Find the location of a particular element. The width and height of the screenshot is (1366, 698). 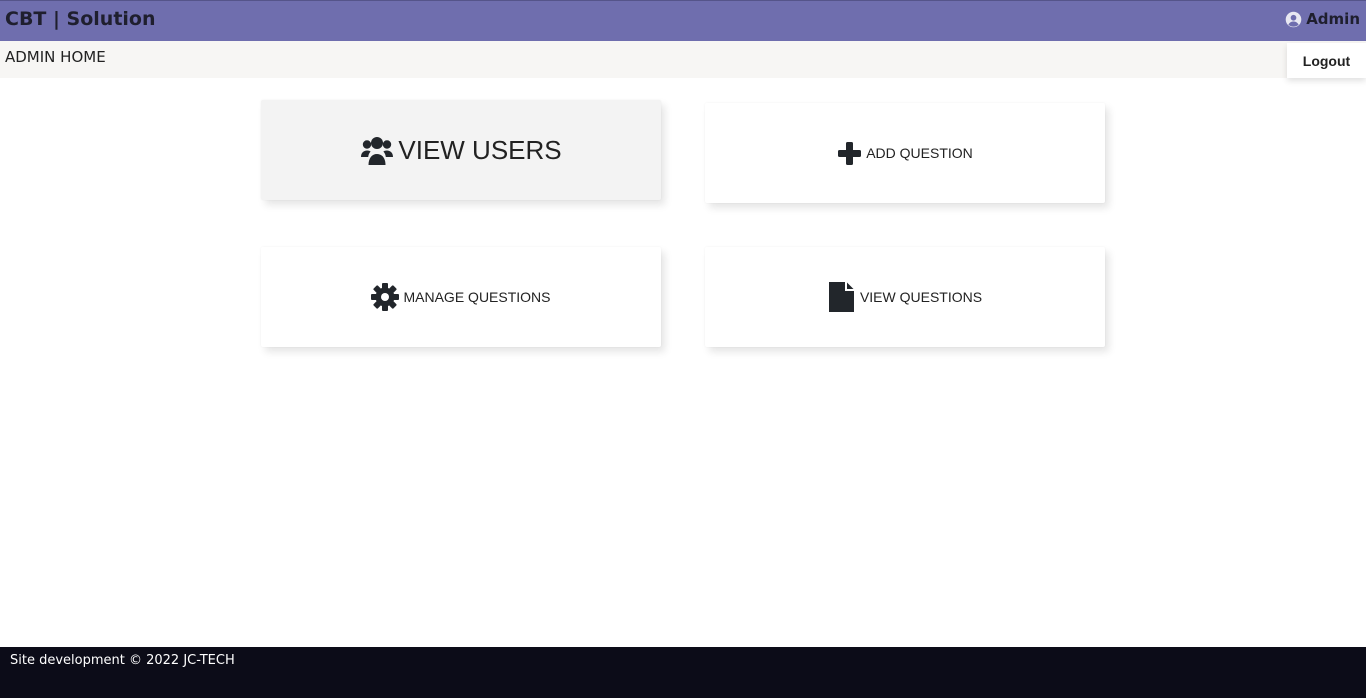

card-label: VIEW QUESTIONS is located at coordinates (921, 297).